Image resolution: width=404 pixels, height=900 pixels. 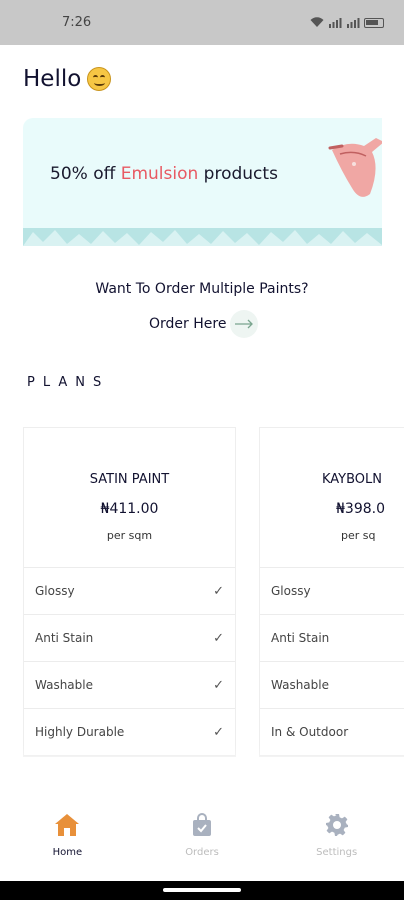 What do you see at coordinates (202, 765) in the screenshot?
I see `scroll-fade` at bounding box center [202, 765].